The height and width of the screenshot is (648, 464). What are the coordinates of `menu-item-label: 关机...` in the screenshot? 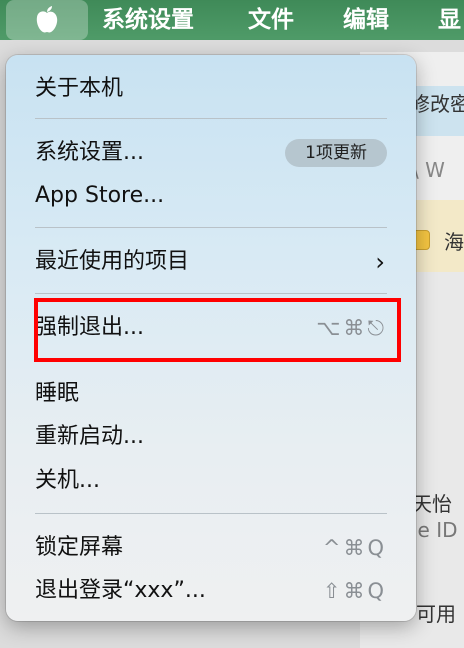 It's located at (67, 480).